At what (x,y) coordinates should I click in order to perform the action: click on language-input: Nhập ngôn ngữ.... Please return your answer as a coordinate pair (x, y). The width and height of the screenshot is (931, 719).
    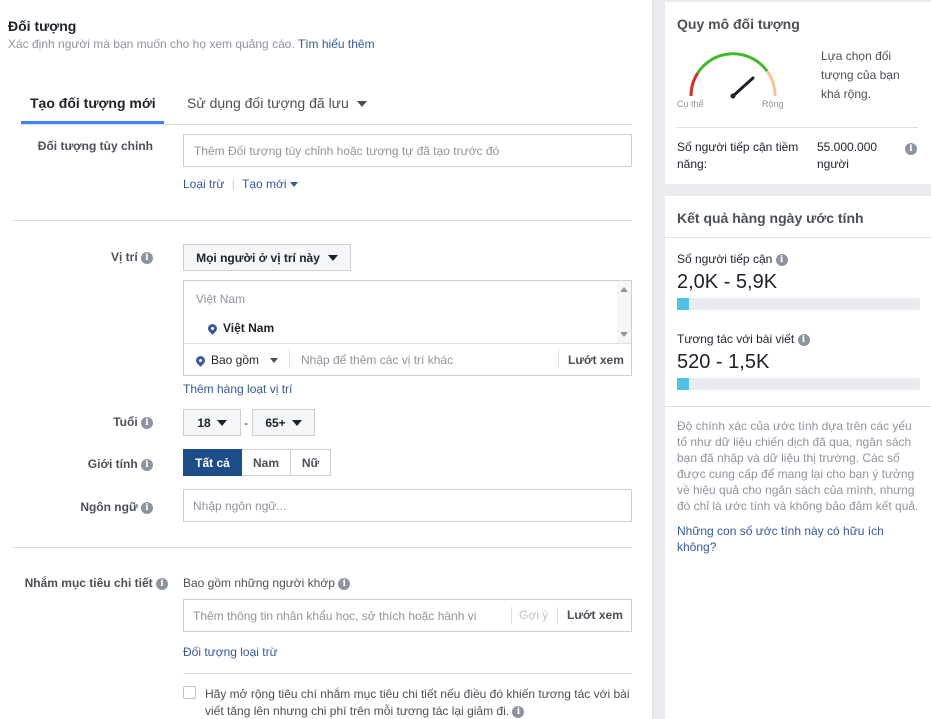
    Looking at the image, I should click on (407, 505).